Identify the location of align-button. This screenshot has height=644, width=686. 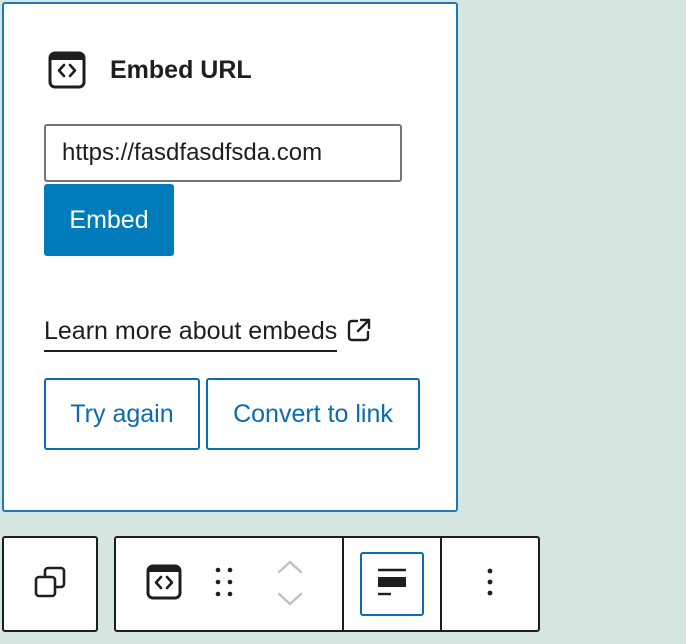
(392, 584).